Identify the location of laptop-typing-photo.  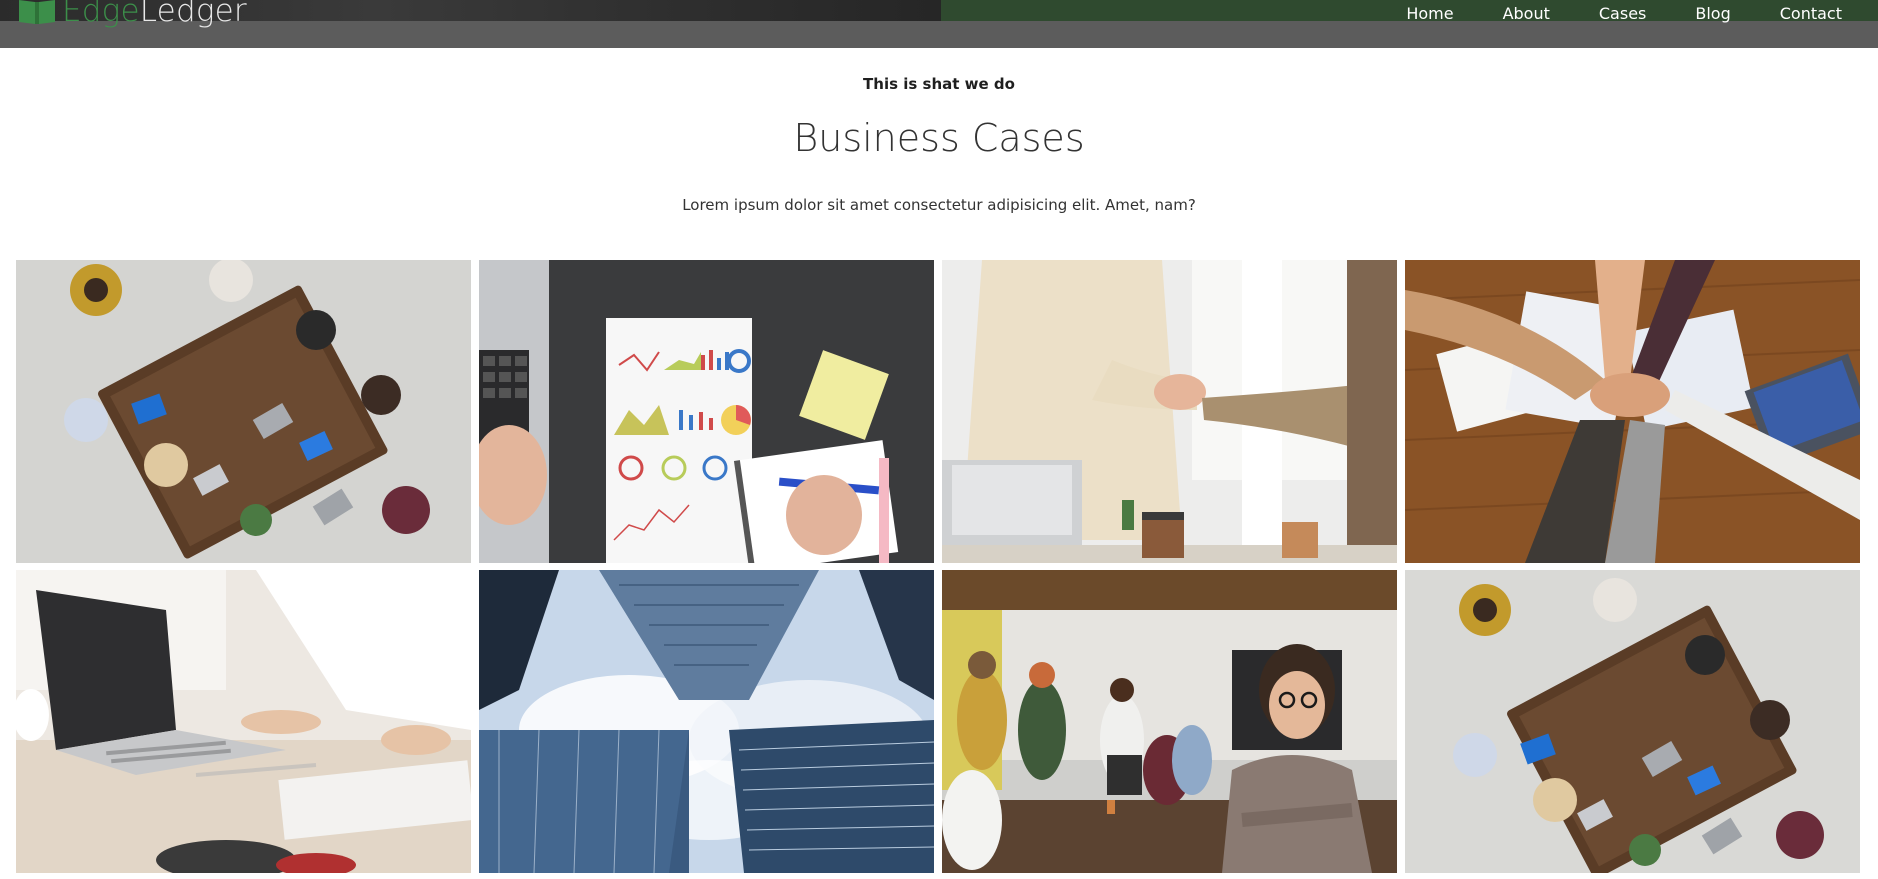
(243, 721).